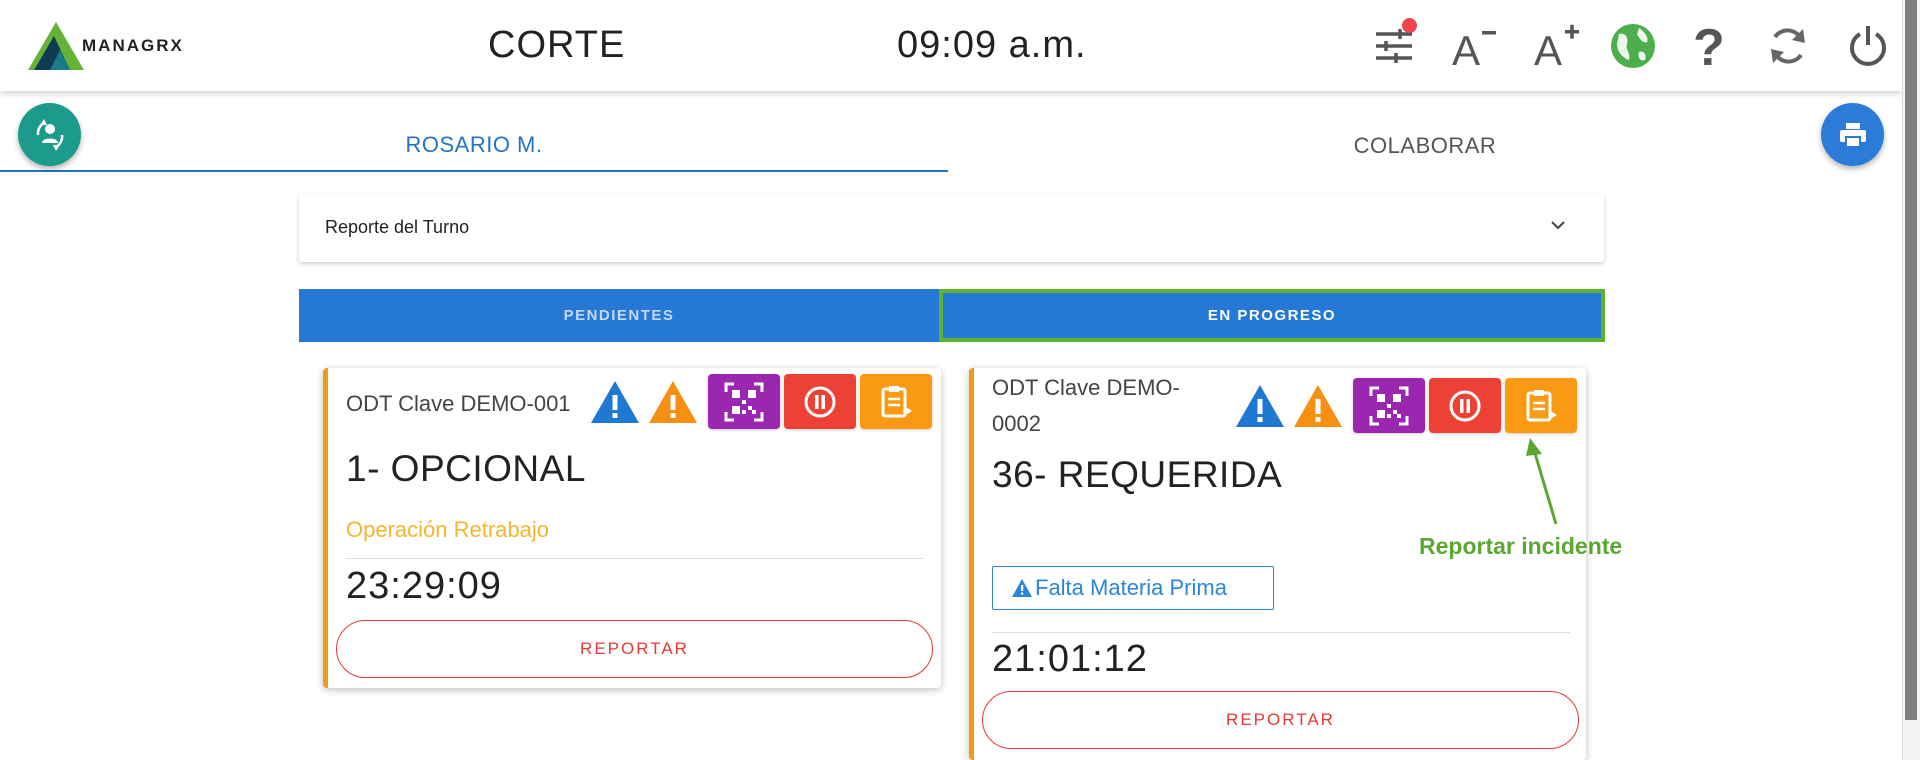  I want to click on vertical-scrollbar, so click(1911, 380).